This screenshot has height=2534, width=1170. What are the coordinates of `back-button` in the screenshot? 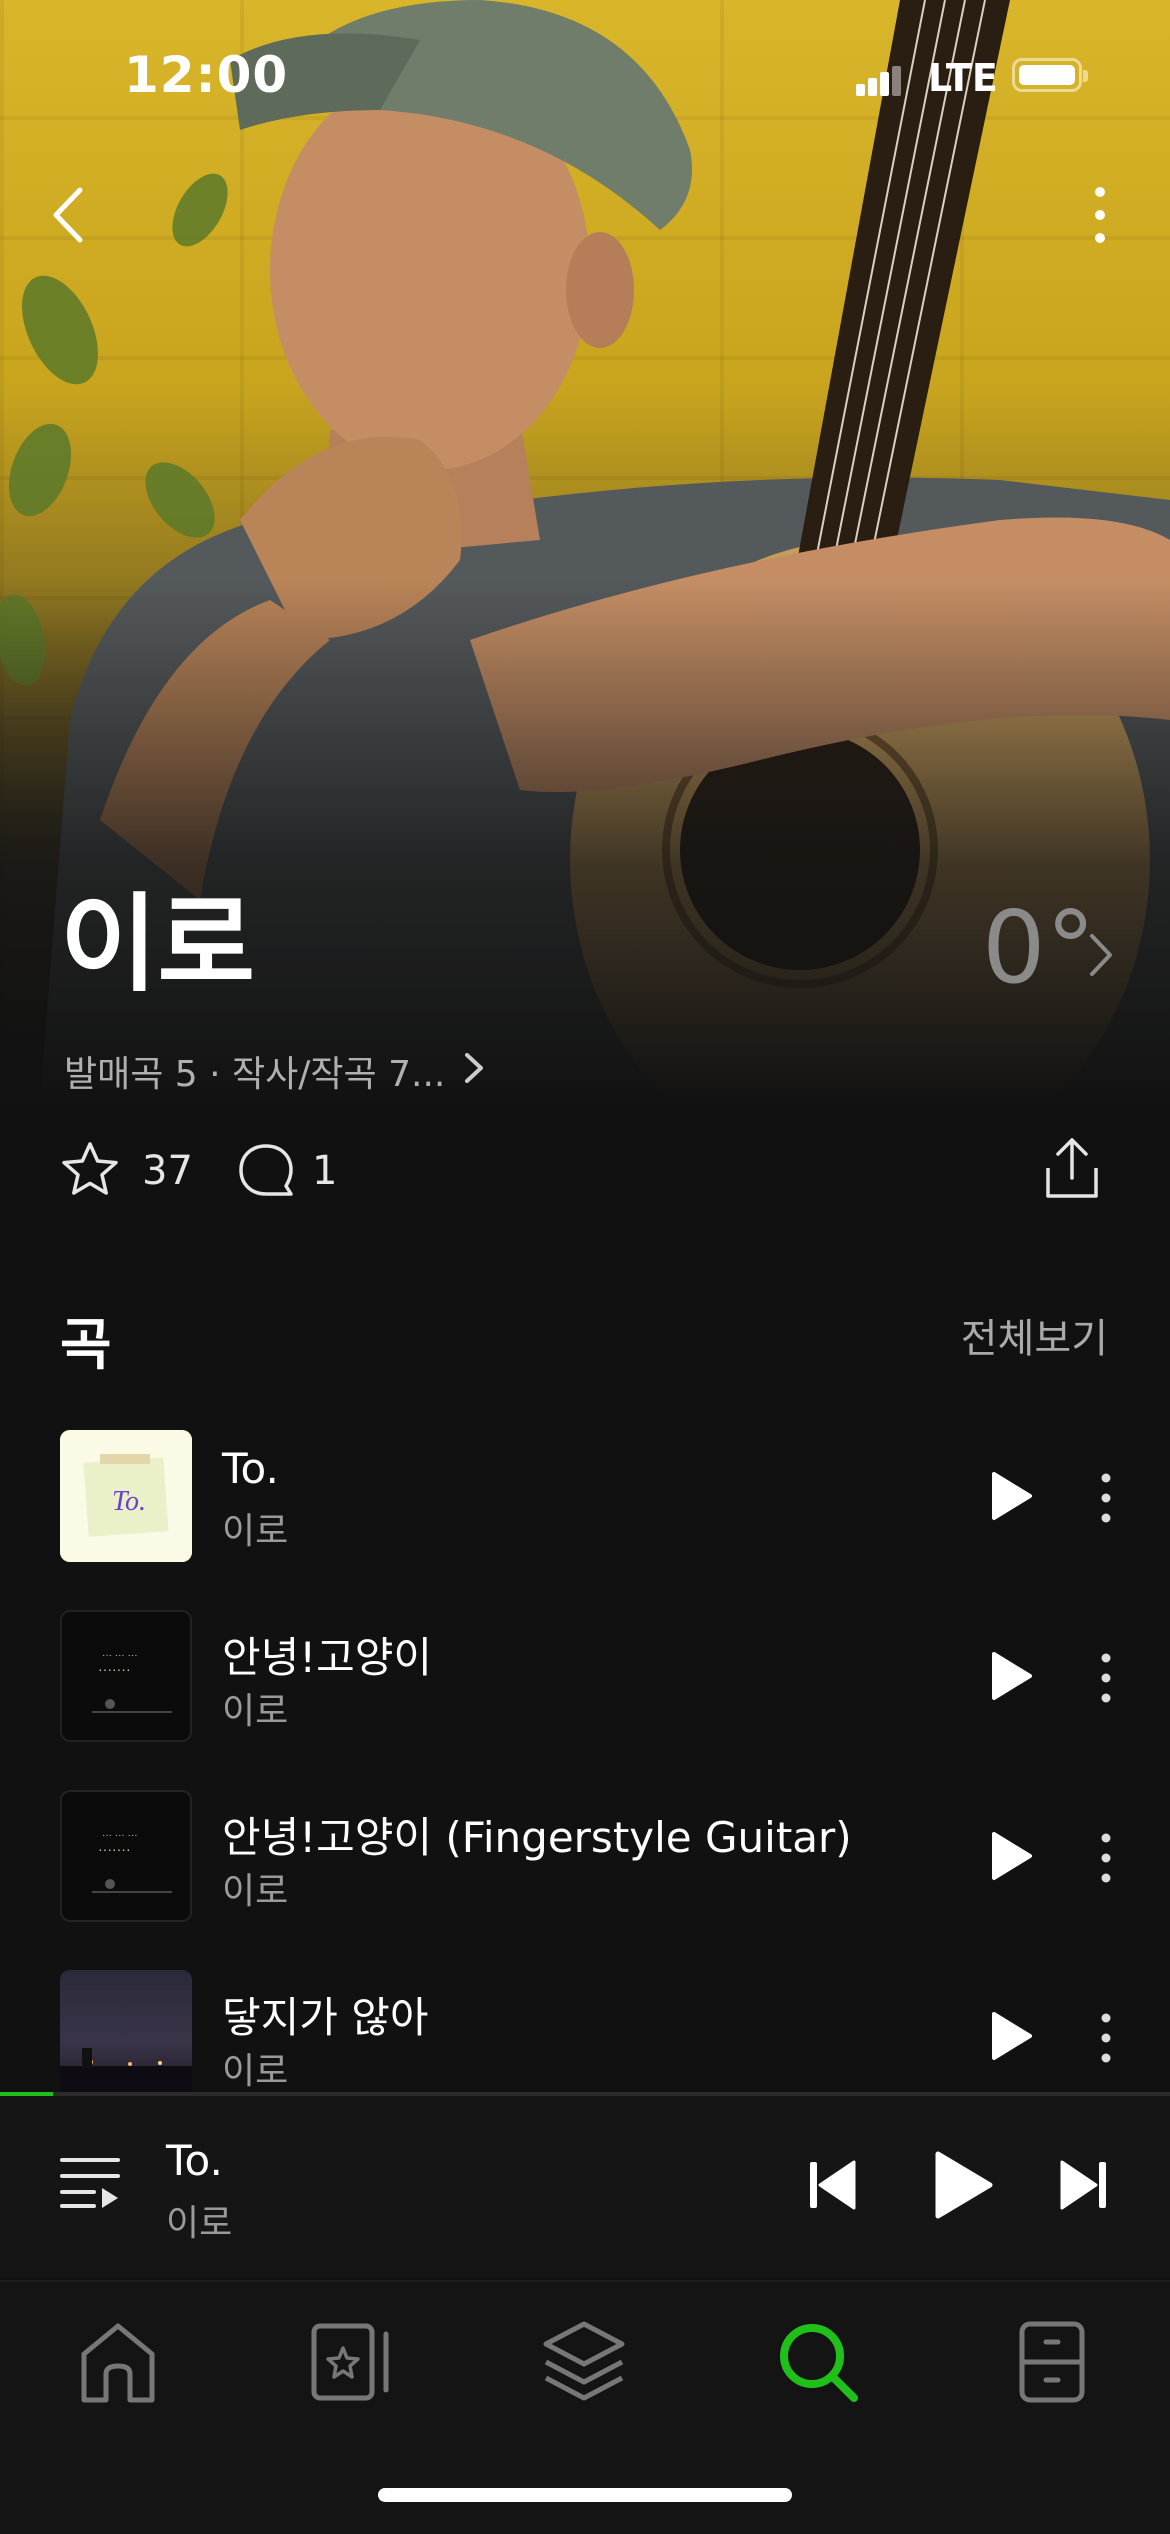 It's located at (70, 215).